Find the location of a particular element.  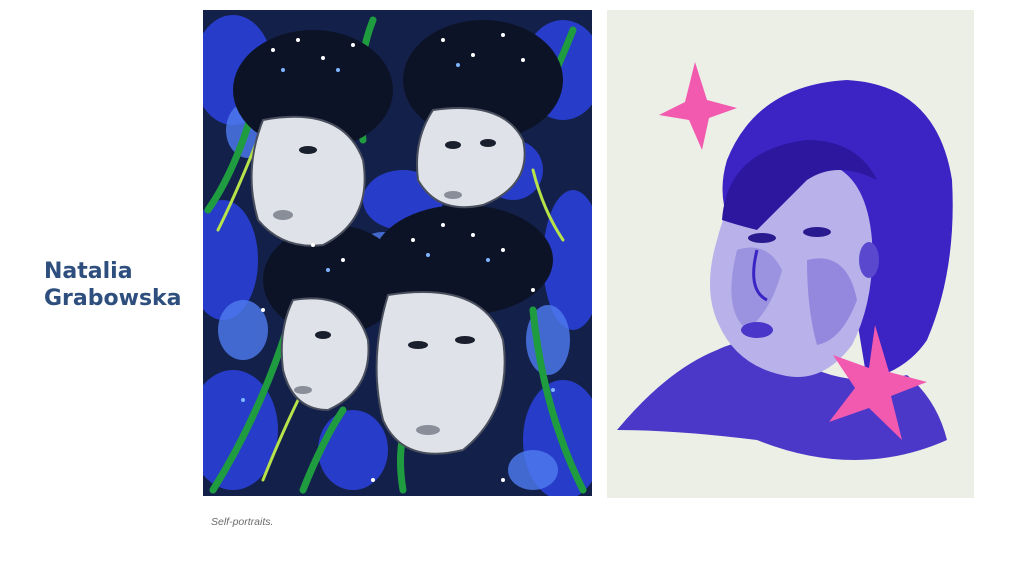

artist-first-name: Natalia is located at coordinates (88, 271).